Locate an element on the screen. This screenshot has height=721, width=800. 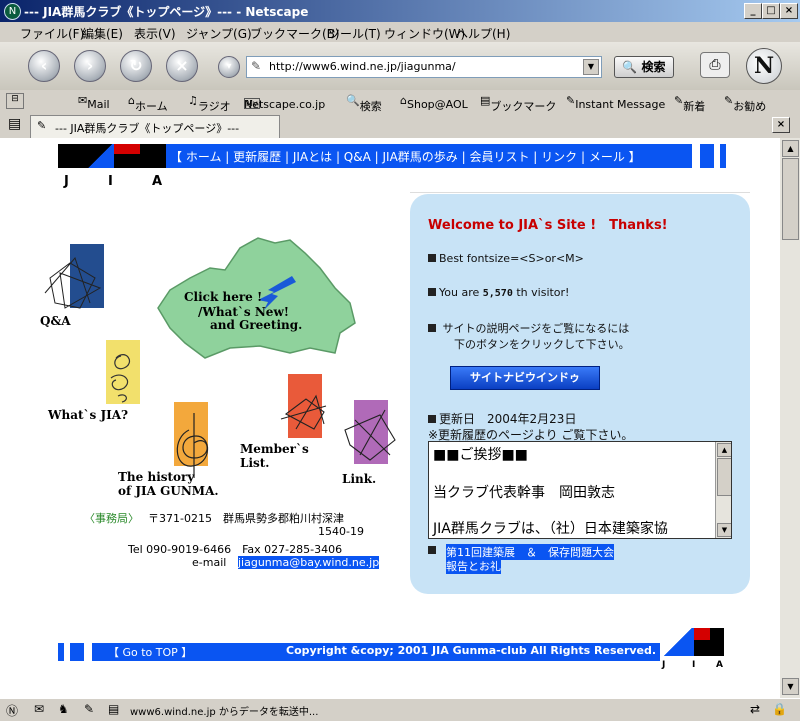
page-scroll-up-icon: ▲ is located at coordinates (790, 148).